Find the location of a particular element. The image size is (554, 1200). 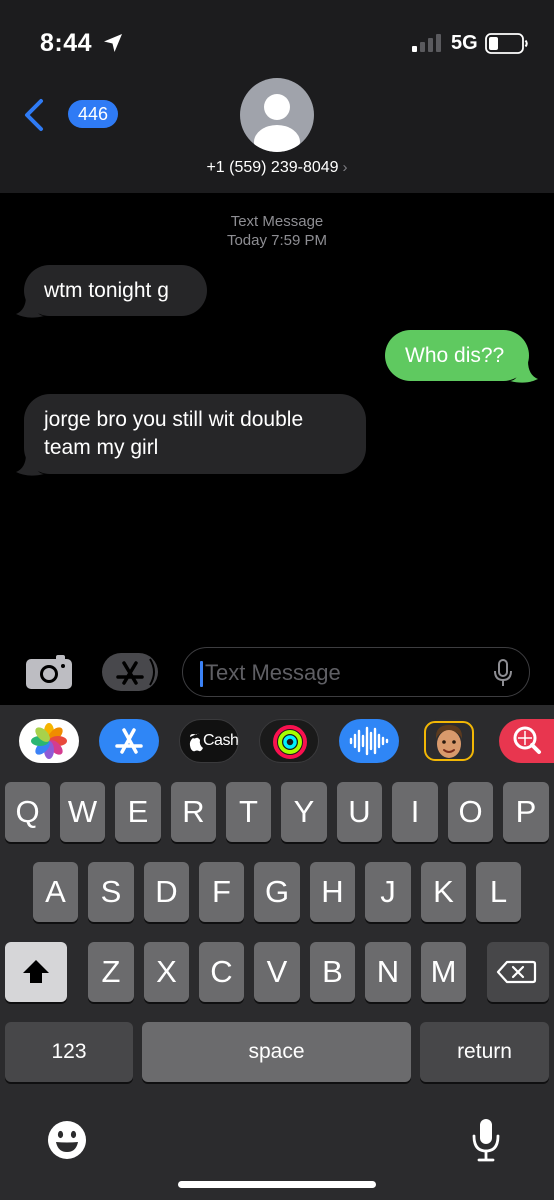

contact-avatar is located at coordinates (277, 115).